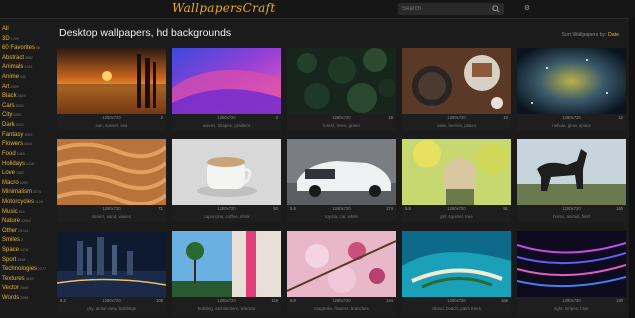 The width and height of the screenshot is (635, 318). What do you see at coordinates (389, 300) in the screenshot?
I see `wallpaper-downloads: 144` at bounding box center [389, 300].